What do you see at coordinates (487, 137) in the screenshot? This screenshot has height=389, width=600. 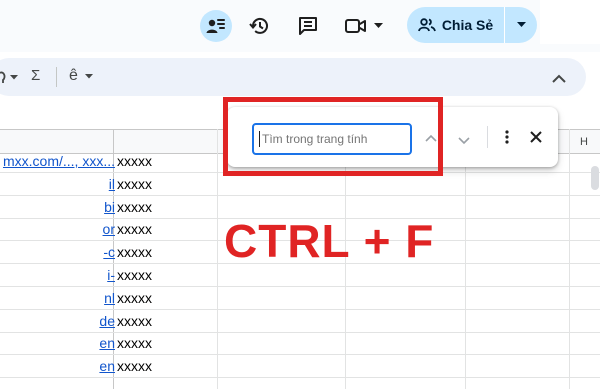 I see `find-bar-divider` at bounding box center [487, 137].